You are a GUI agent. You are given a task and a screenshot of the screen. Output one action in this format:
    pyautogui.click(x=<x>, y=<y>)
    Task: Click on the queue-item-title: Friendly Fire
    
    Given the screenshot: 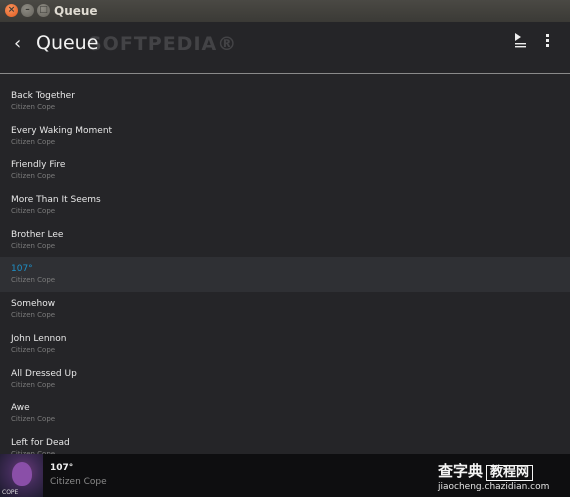 What is the action you would take?
    pyautogui.click(x=38, y=165)
    